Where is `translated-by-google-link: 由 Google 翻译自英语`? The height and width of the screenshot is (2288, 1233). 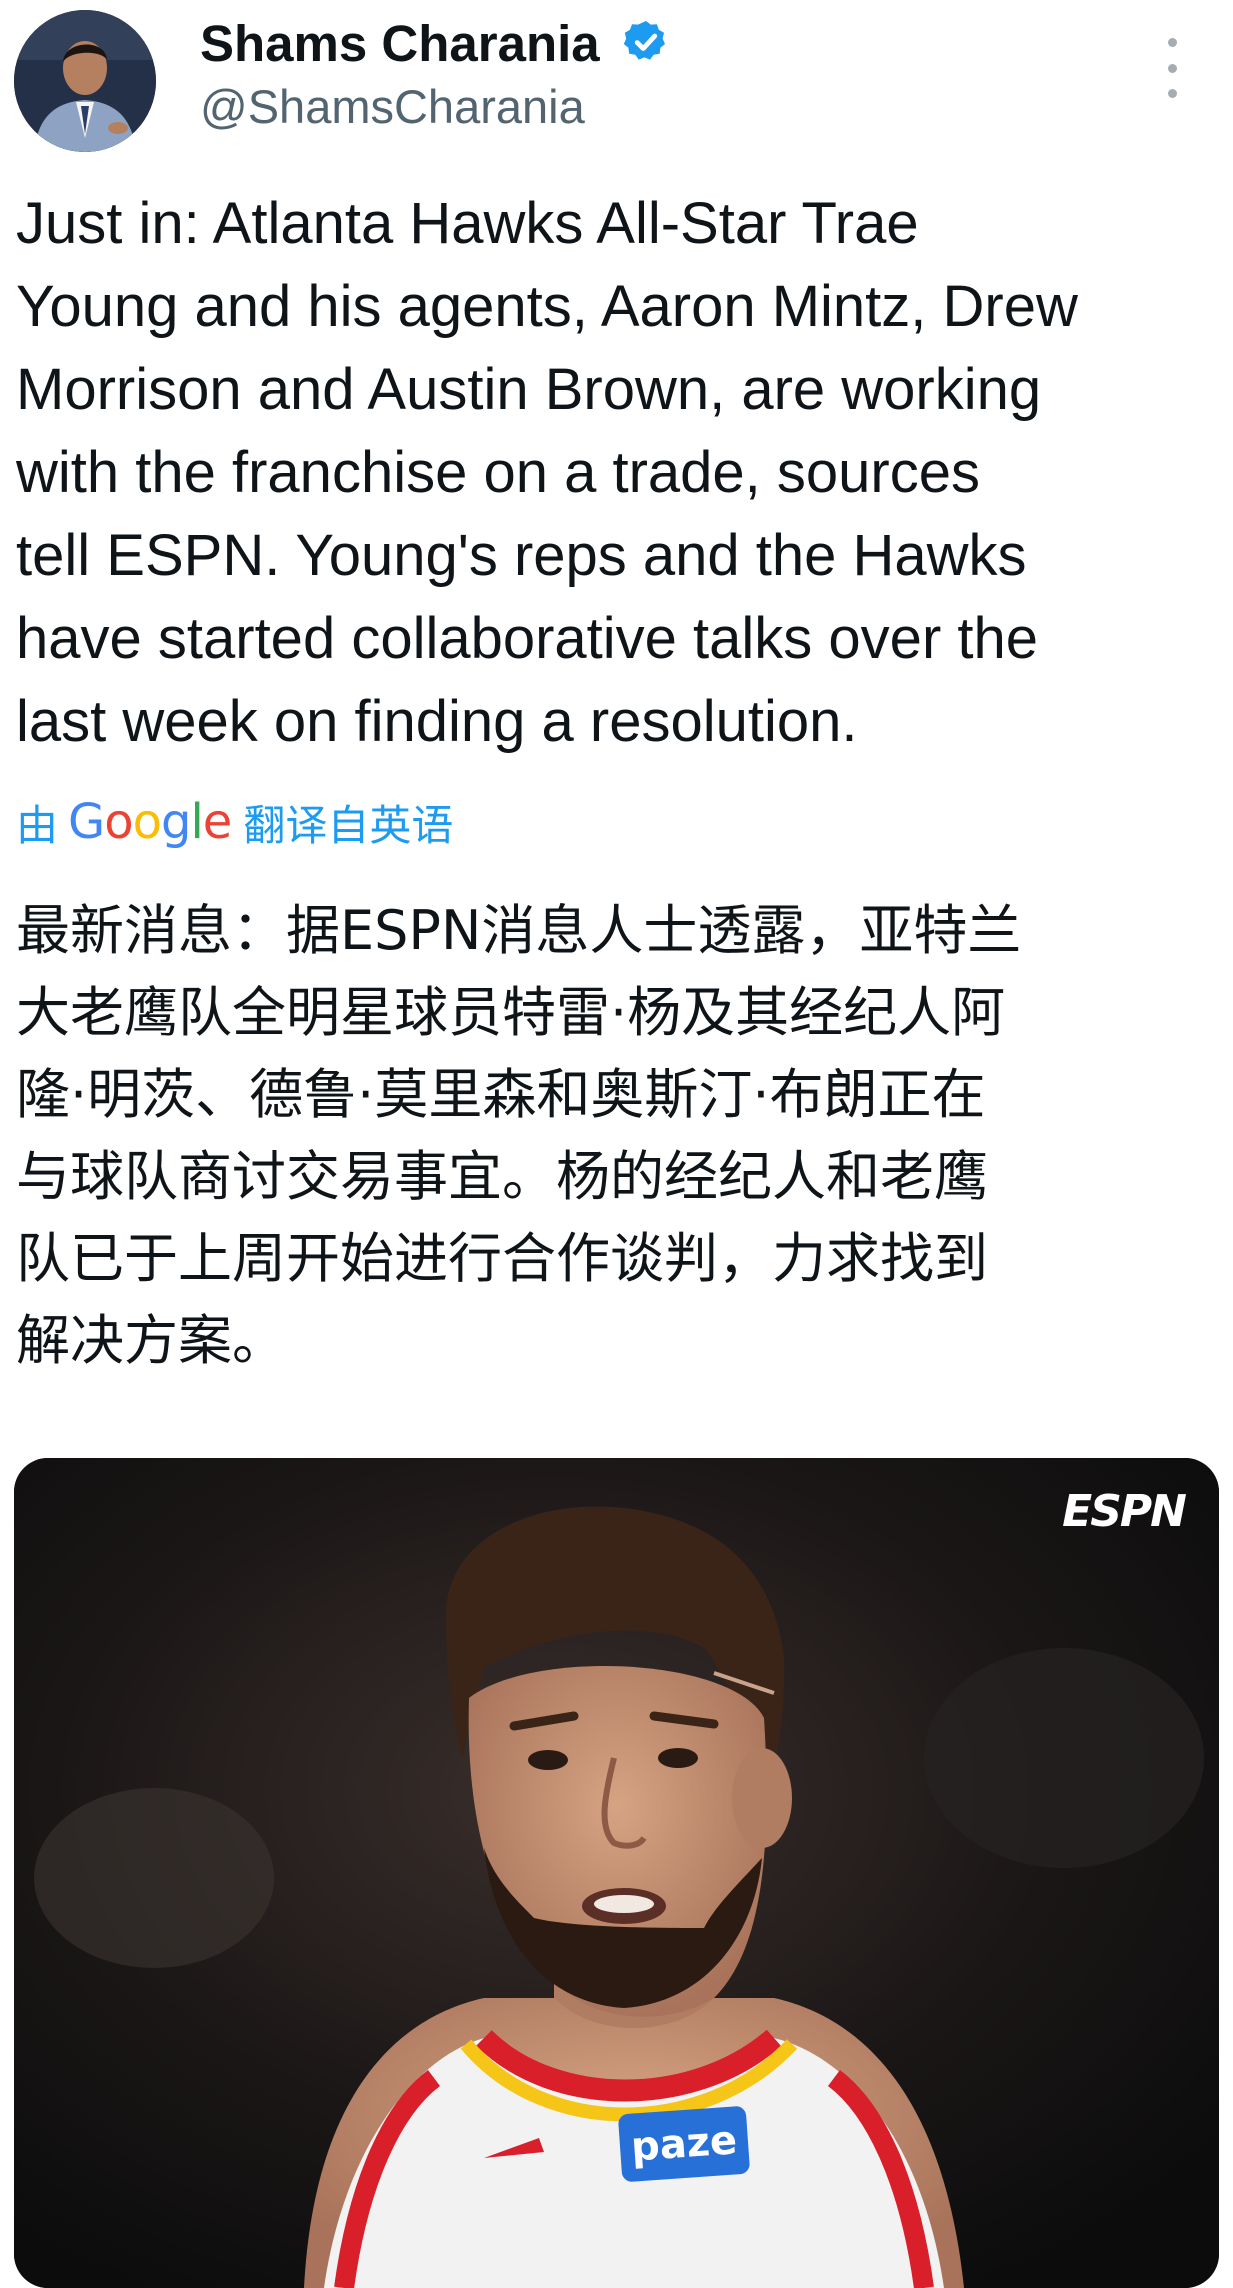
translated-by-google-link: 由 Google 翻译自英语 is located at coordinates (234, 822).